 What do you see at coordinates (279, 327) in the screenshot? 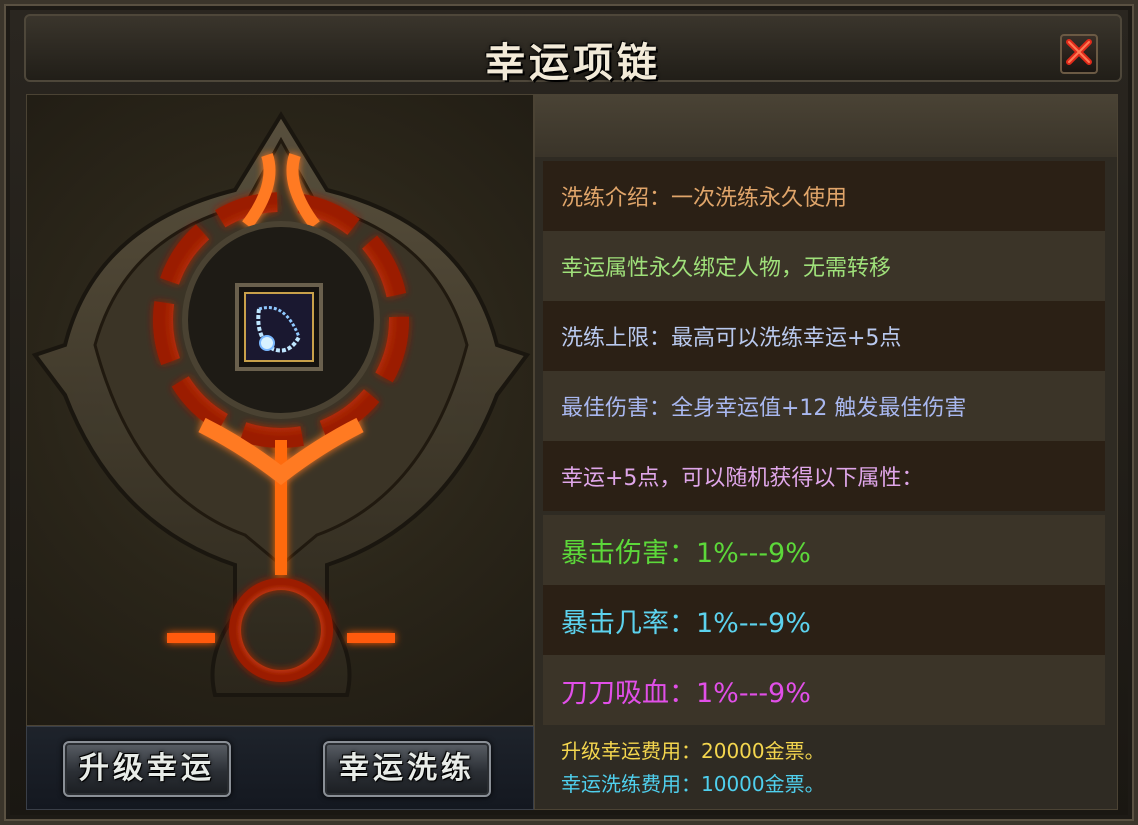
I see `necklace-icon` at bounding box center [279, 327].